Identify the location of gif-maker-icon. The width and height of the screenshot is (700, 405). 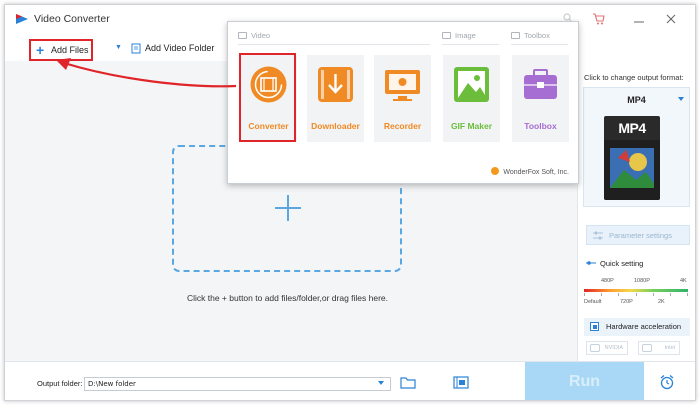
(471, 84).